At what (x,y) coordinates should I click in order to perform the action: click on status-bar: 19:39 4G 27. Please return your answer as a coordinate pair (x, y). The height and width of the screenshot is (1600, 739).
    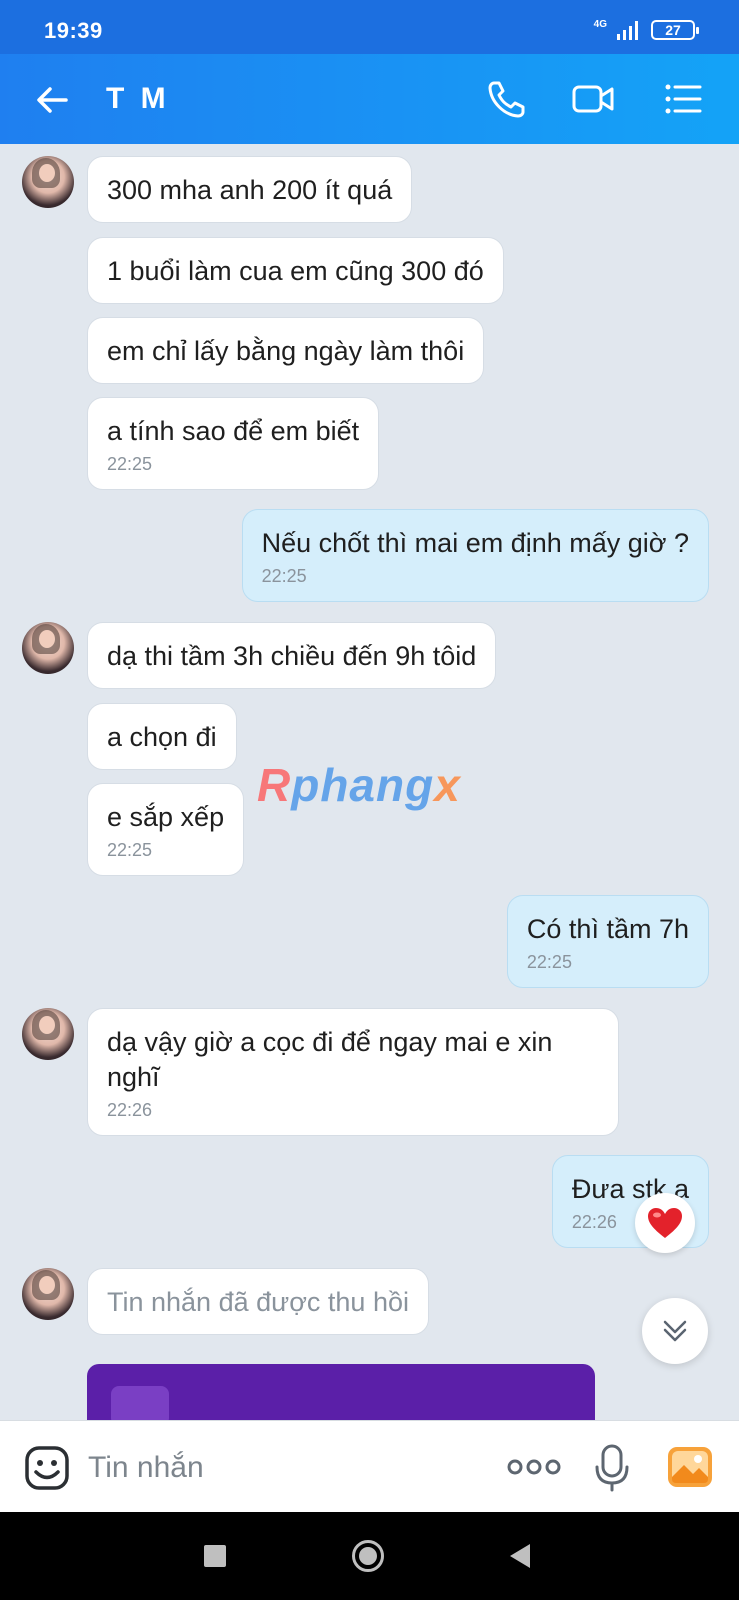
    Looking at the image, I should click on (369, 27).